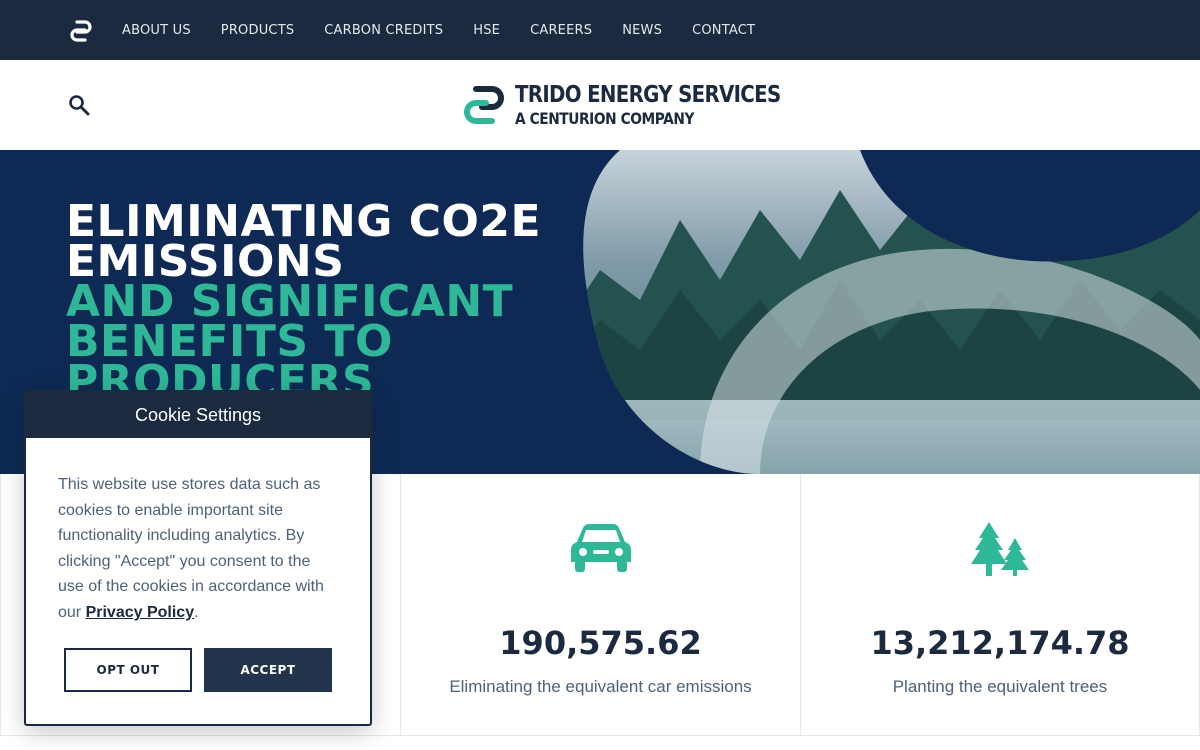  What do you see at coordinates (642, 30) in the screenshot?
I see `nav-news: NEWS` at bounding box center [642, 30].